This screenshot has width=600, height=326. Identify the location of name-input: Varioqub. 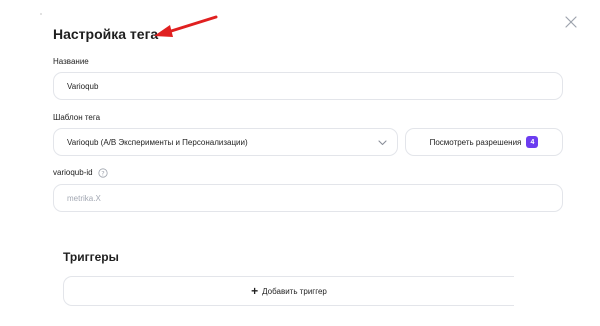
(308, 86).